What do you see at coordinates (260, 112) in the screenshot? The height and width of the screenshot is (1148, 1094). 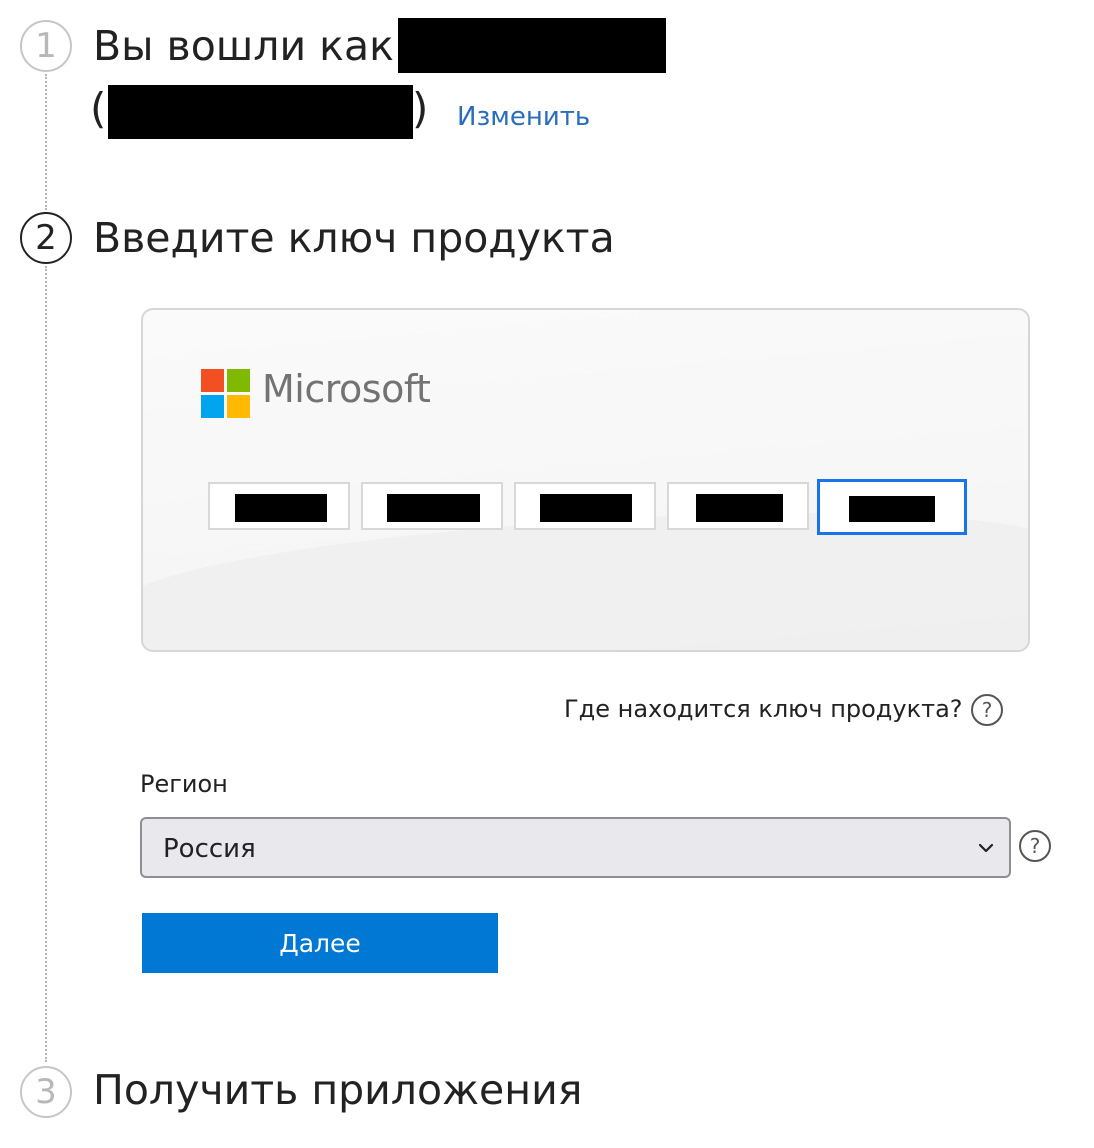 I see `redacted-account-email` at bounding box center [260, 112].